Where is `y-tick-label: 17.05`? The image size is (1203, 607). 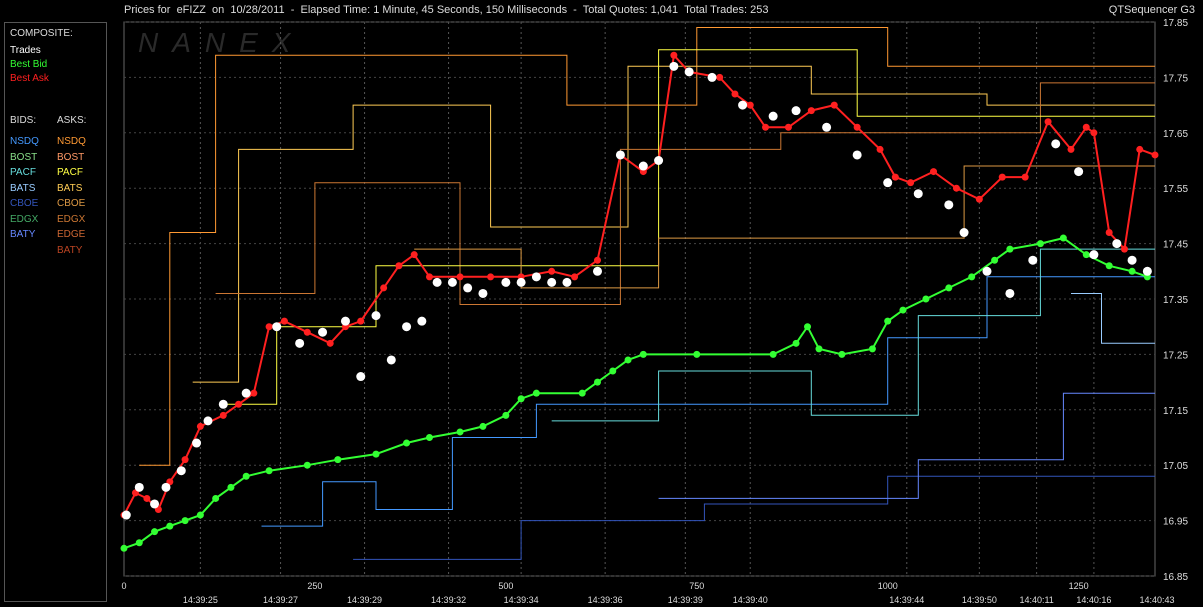 y-tick-label: 17.05 is located at coordinates (1175, 466).